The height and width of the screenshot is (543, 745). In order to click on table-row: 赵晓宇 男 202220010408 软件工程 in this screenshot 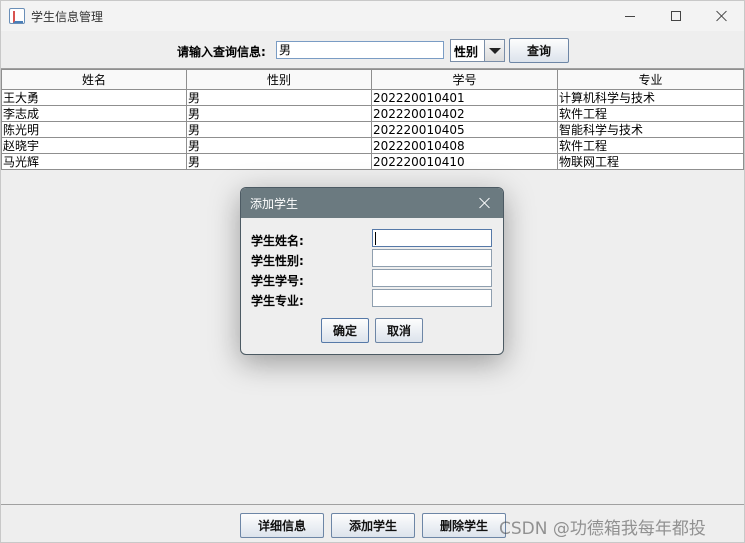, I will do `click(372, 145)`.